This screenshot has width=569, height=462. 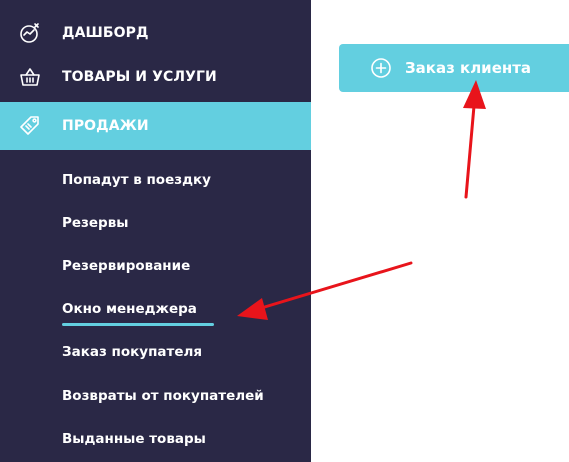 What do you see at coordinates (126, 266) in the screenshot?
I see `sidebar-subitem-reservation: Резервирование` at bounding box center [126, 266].